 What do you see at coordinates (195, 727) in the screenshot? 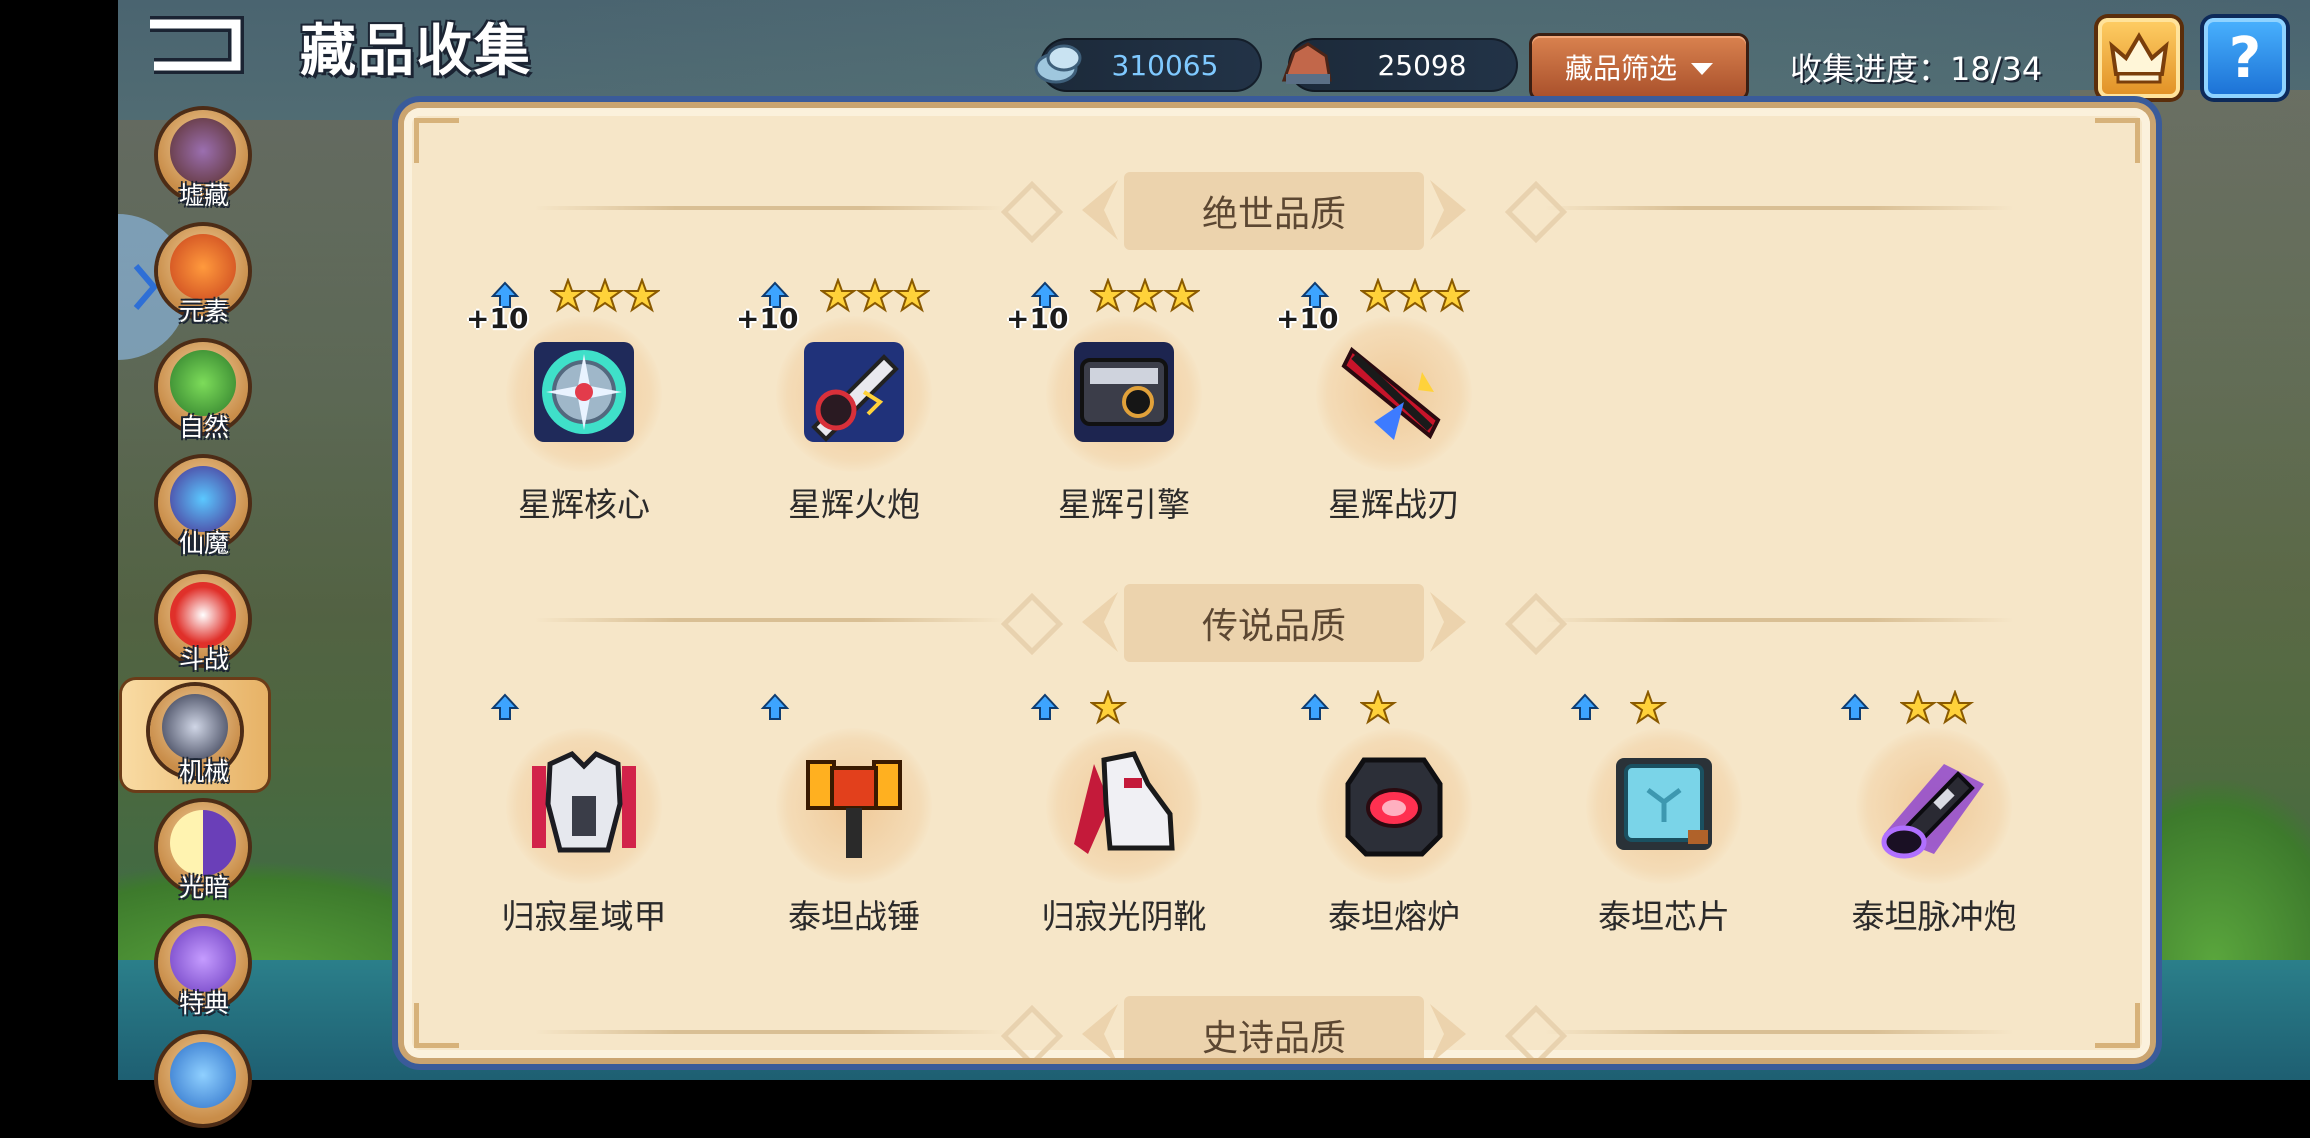
I see `mechanical-category-icon` at bounding box center [195, 727].